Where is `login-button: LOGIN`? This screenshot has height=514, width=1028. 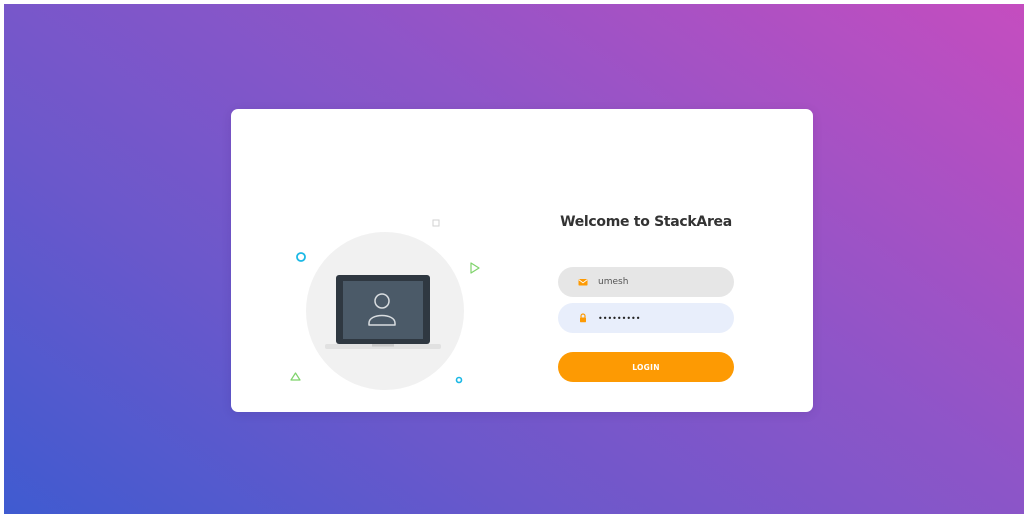
login-button: LOGIN is located at coordinates (646, 367).